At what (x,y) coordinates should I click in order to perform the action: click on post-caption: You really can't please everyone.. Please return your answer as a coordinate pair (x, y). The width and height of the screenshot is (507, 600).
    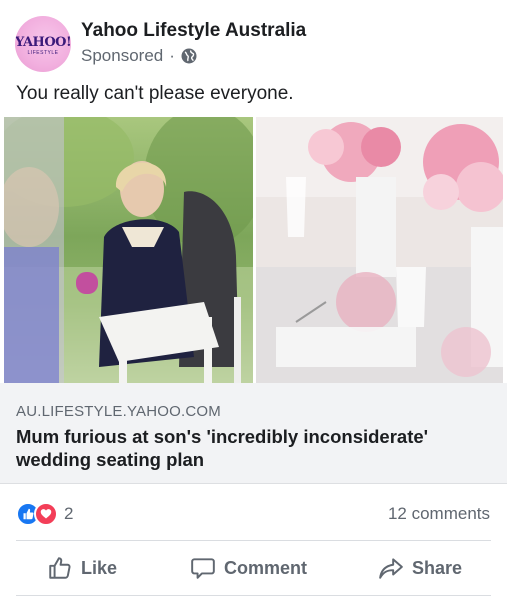
    Looking at the image, I should click on (155, 93).